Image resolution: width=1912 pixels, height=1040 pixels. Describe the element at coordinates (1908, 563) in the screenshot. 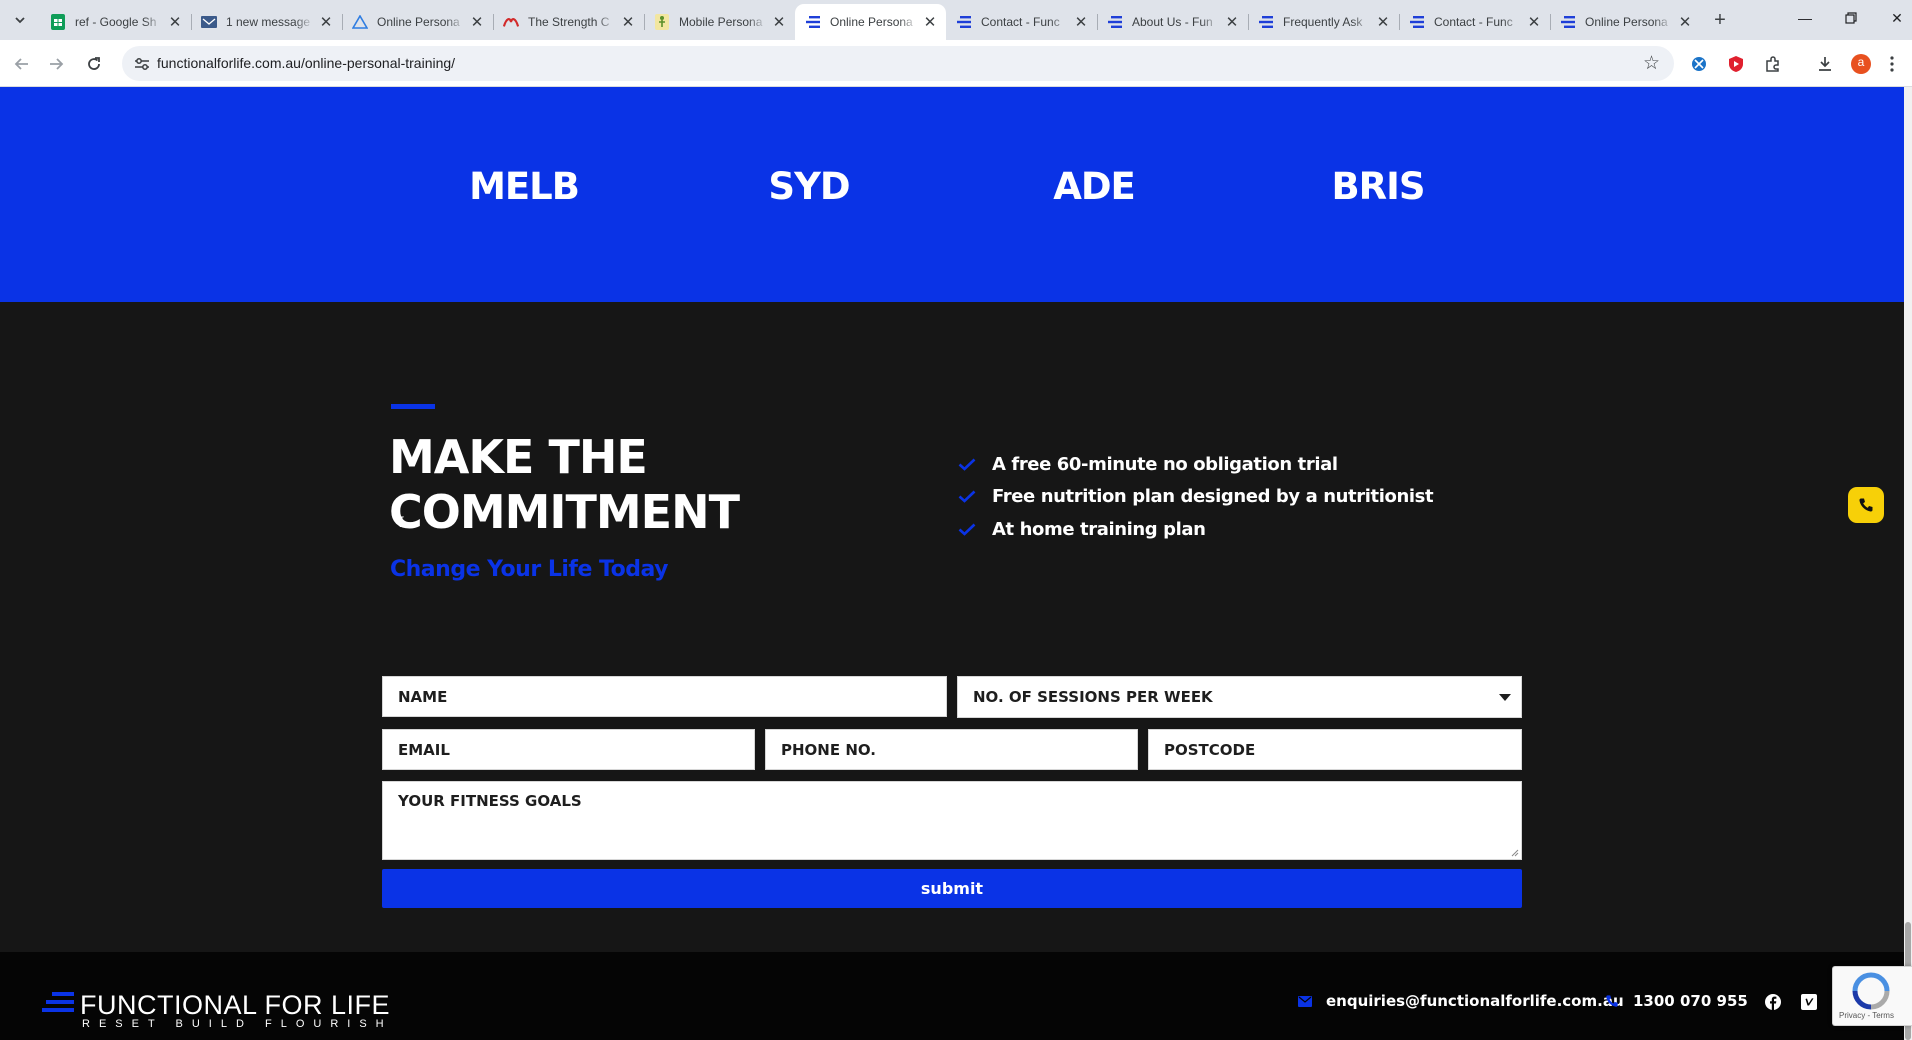

I see `page-scrollbar` at that location.